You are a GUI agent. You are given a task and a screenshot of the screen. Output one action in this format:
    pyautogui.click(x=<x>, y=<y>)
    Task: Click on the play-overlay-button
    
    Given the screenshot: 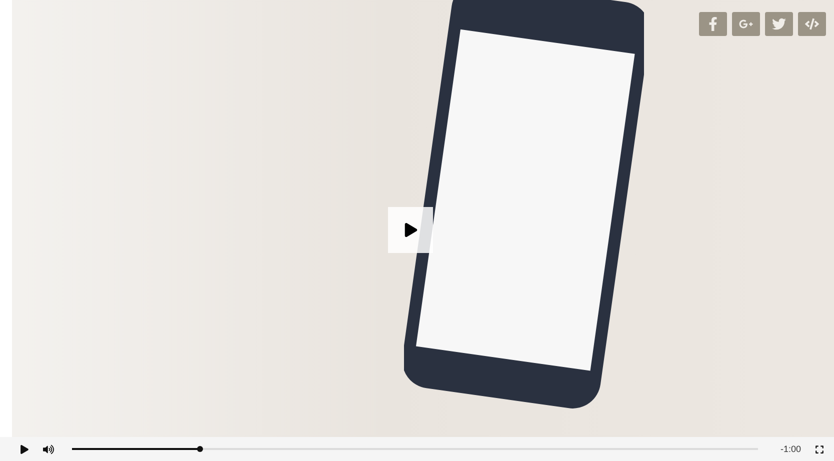 What is the action you would take?
    pyautogui.click(x=410, y=230)
    